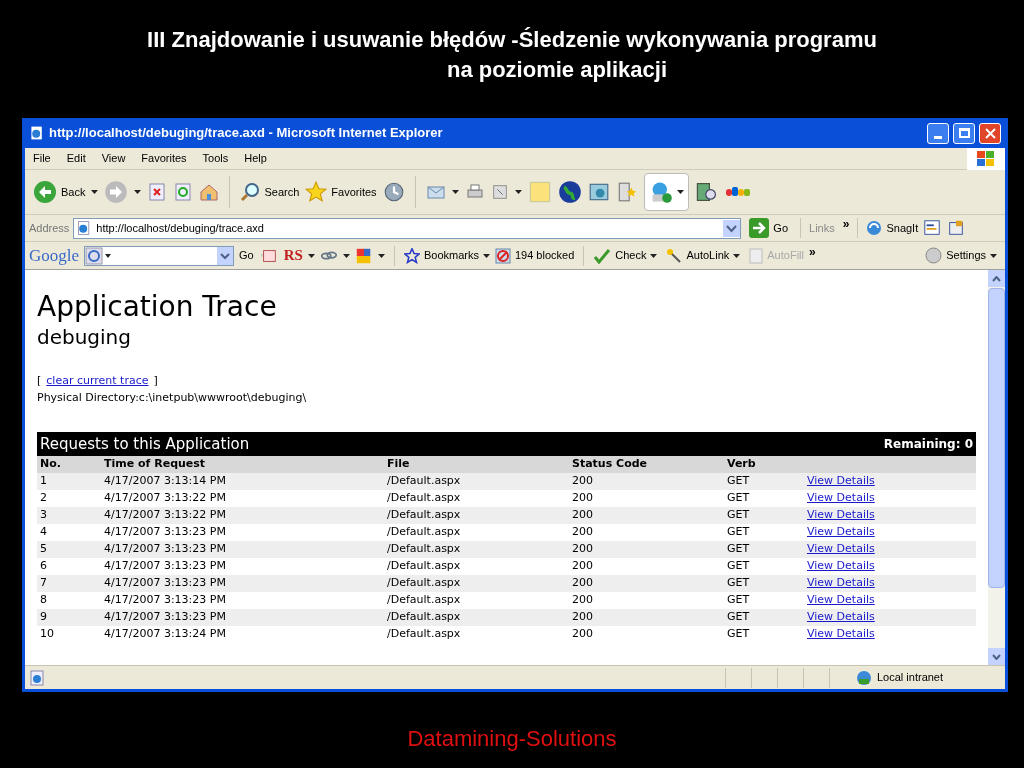 This screenshot has width=1024, height=768. I want to click on table-cell-text: 6, so click(44, 566).